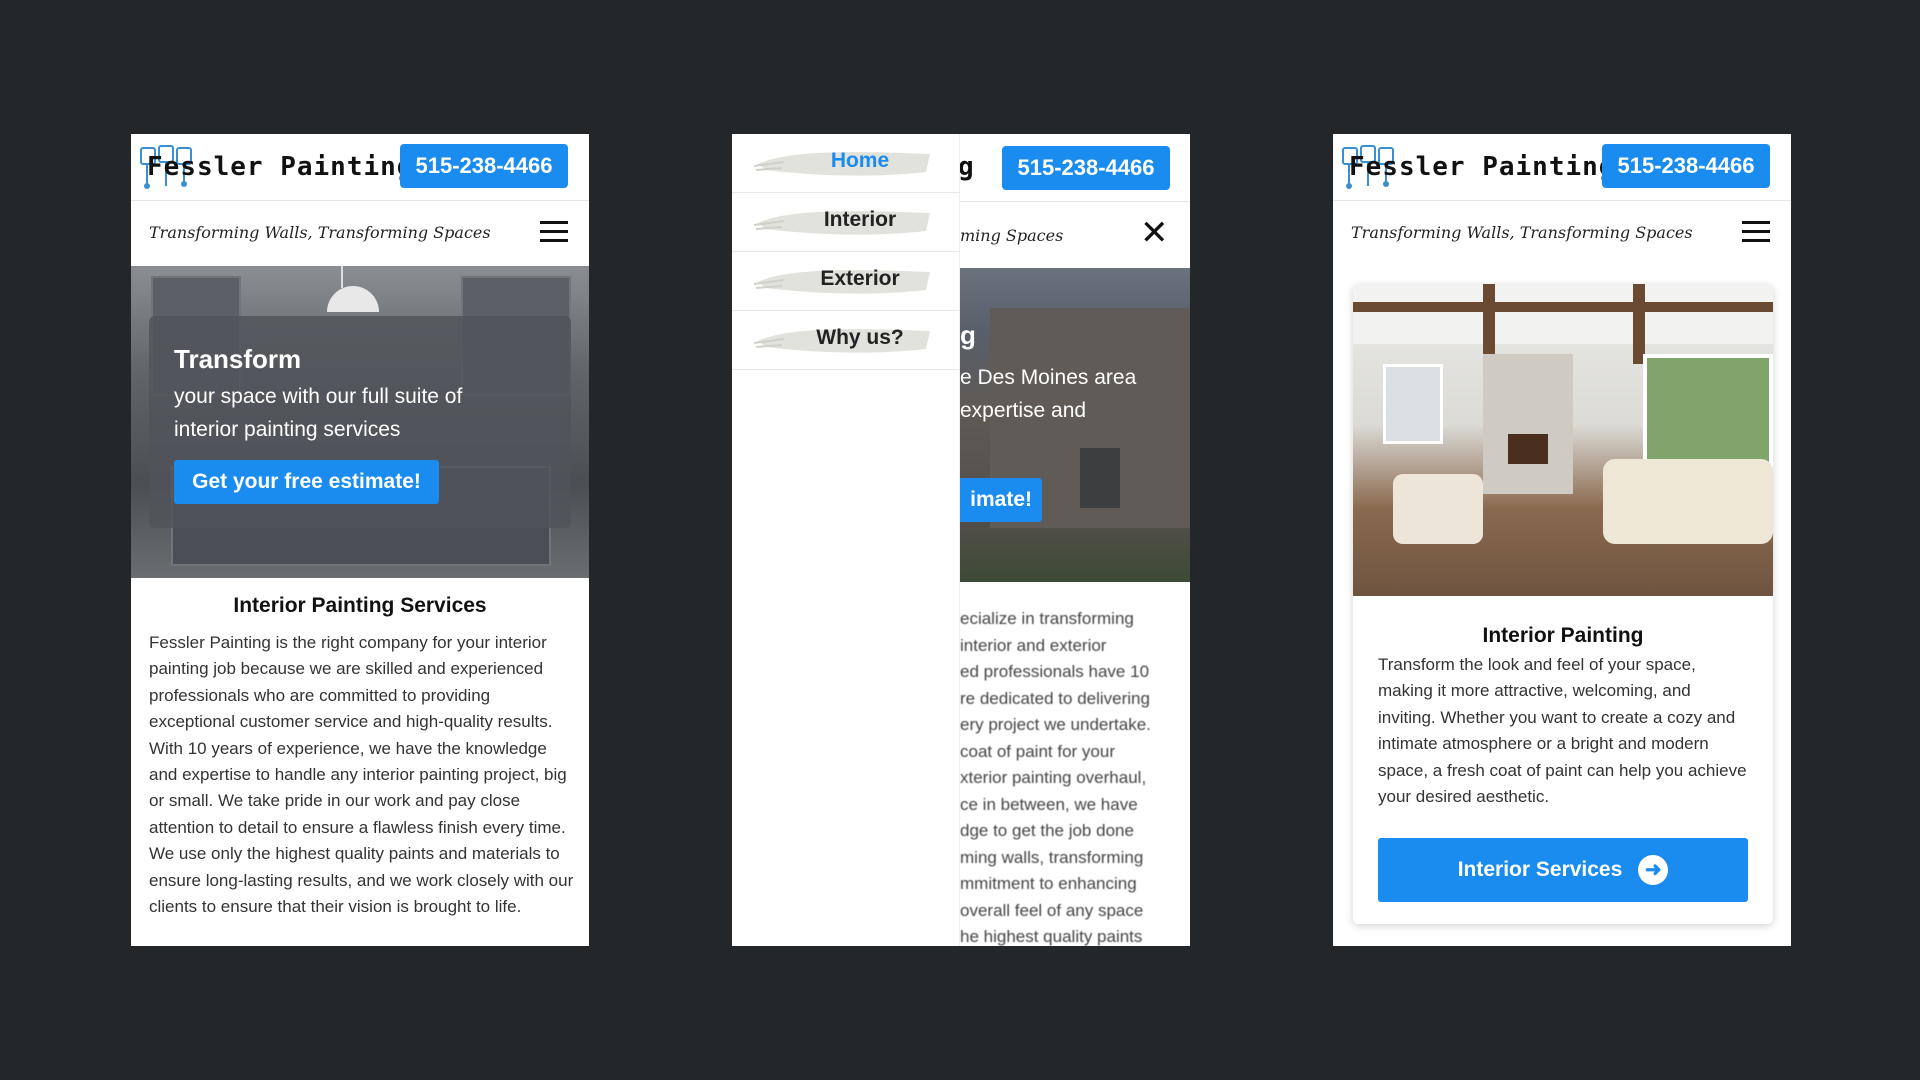 This screenshot has height=1080, width=1920. I want to click on card-title: Interior Painting, so click(1563, 635).